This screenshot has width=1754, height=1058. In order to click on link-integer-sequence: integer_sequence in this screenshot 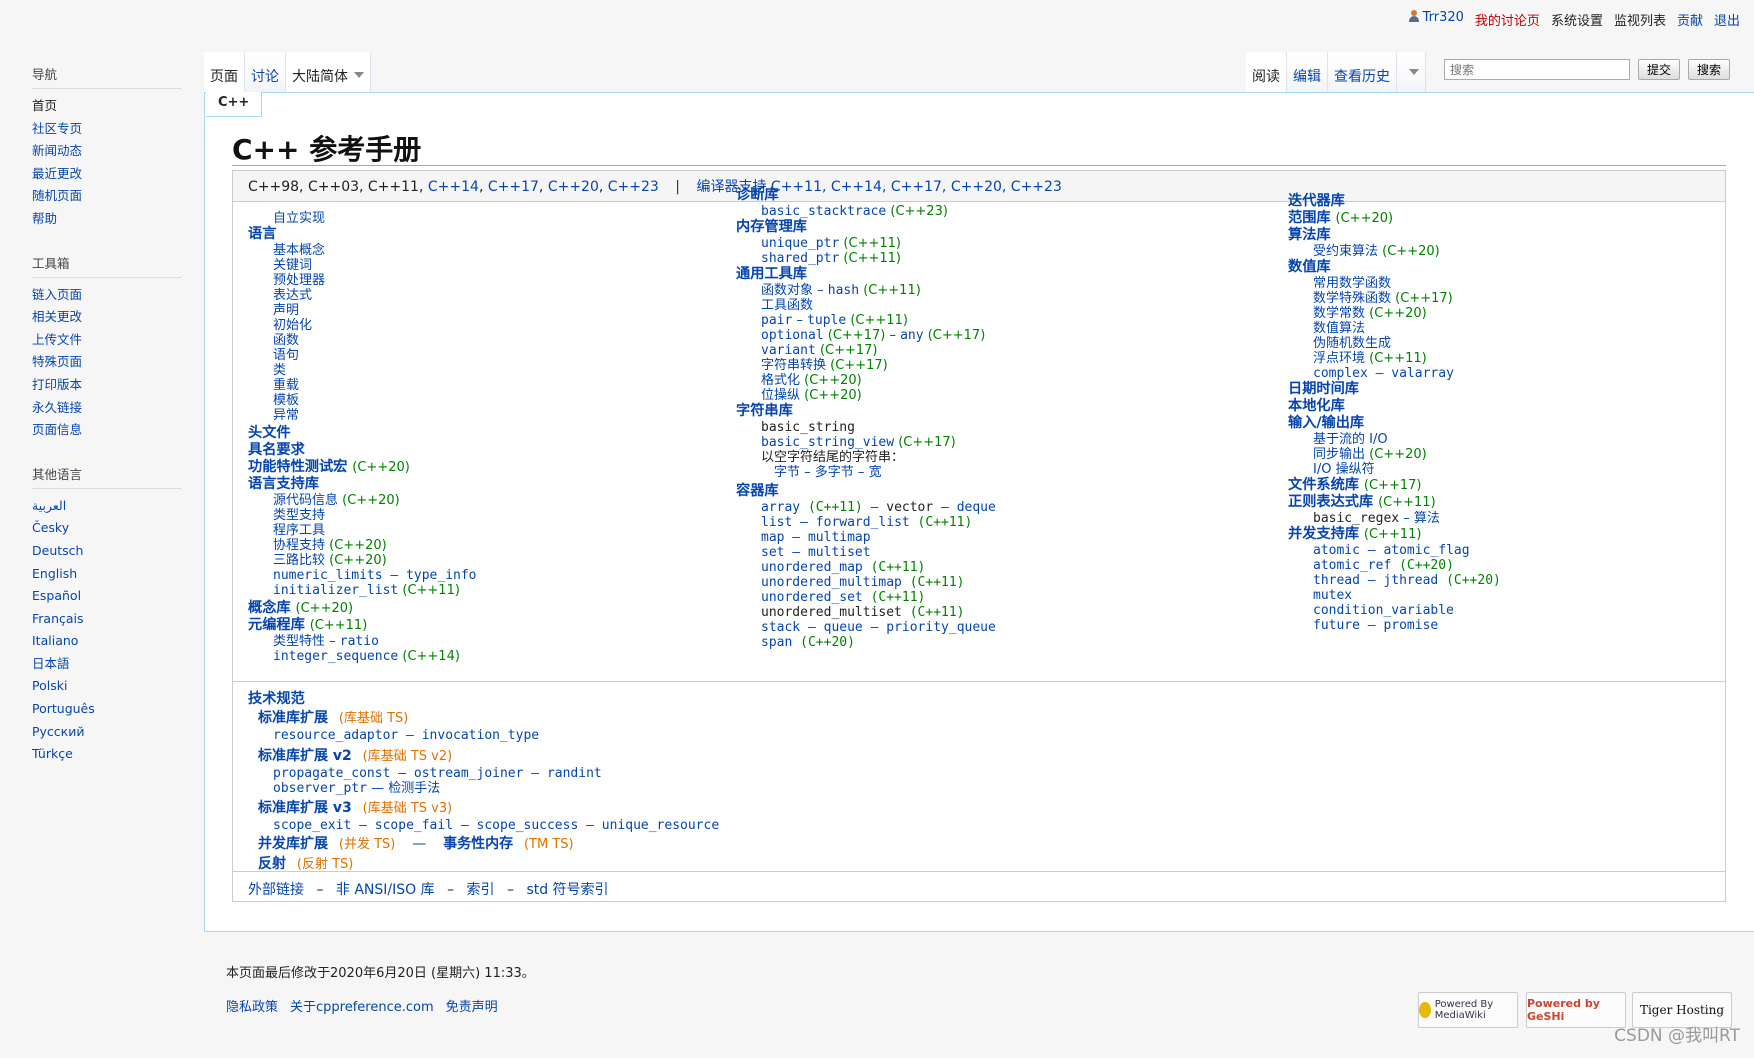, I will do `click(335, 656)`.